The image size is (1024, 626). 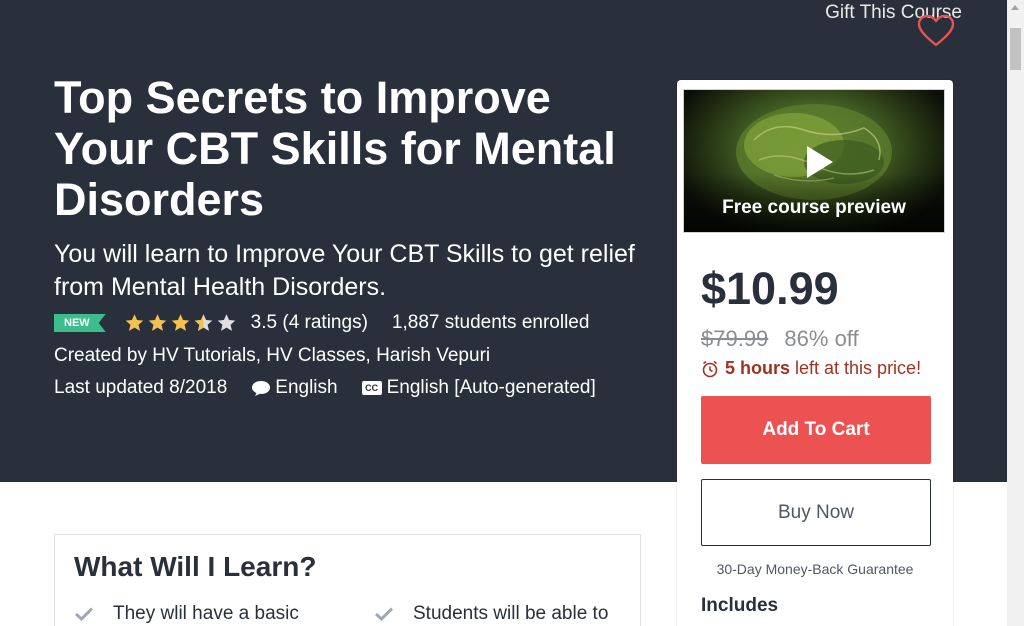 I want to click on sale-timer: 5 hours left at this price!, so click(x=811, y=368).